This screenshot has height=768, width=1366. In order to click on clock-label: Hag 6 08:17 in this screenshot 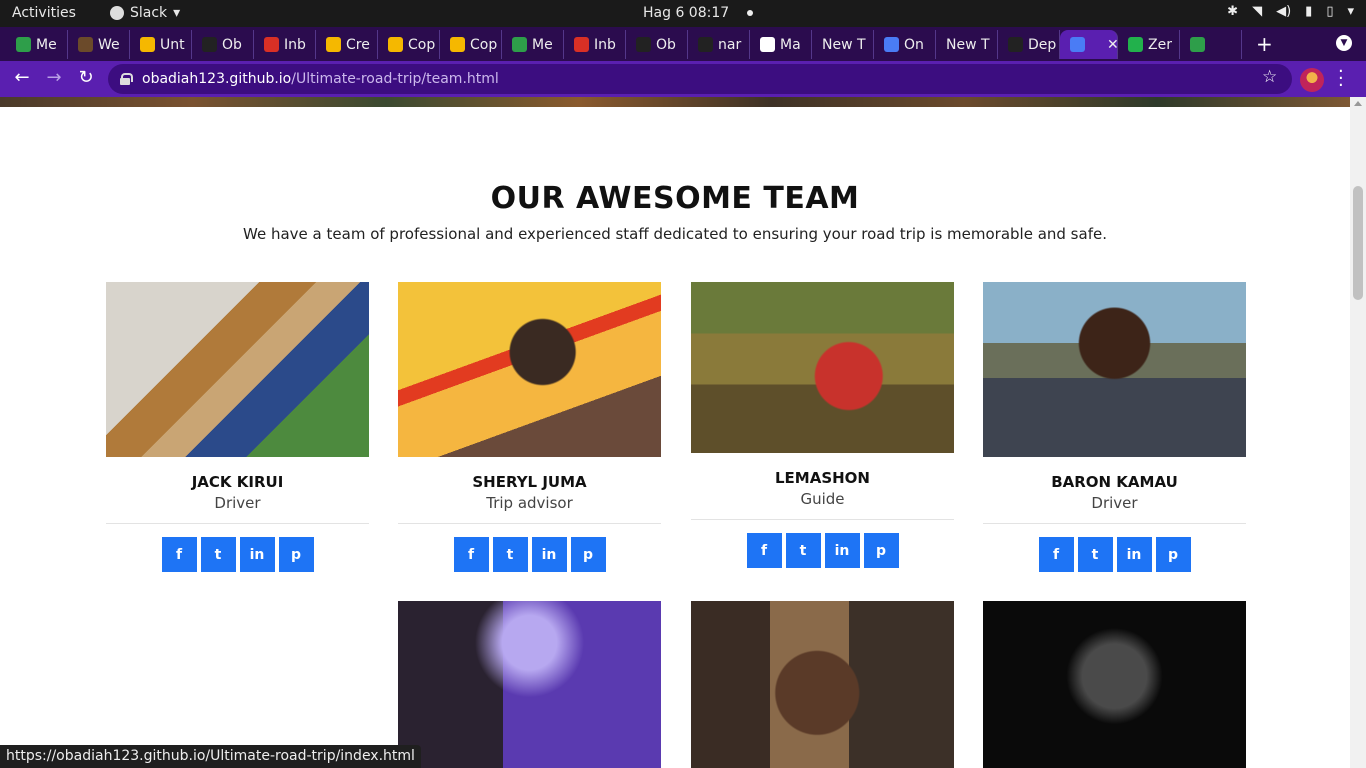, I will do `click(686, 13)`.